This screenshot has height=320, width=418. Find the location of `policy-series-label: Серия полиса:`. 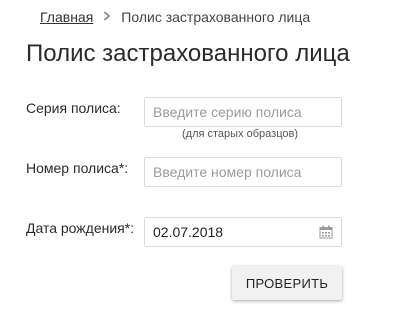

policy-series-label: Серия полиса: is located at coordinates (73, 108).